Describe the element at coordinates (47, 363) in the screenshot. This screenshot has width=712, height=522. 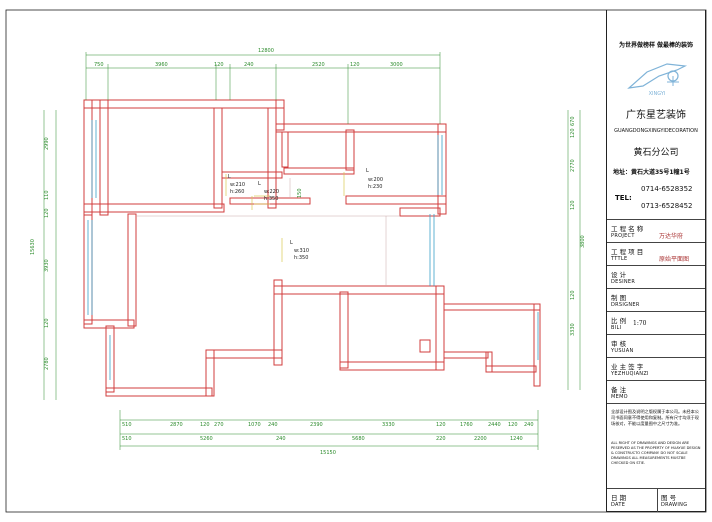
I see `dim-left: 2780` at that location.